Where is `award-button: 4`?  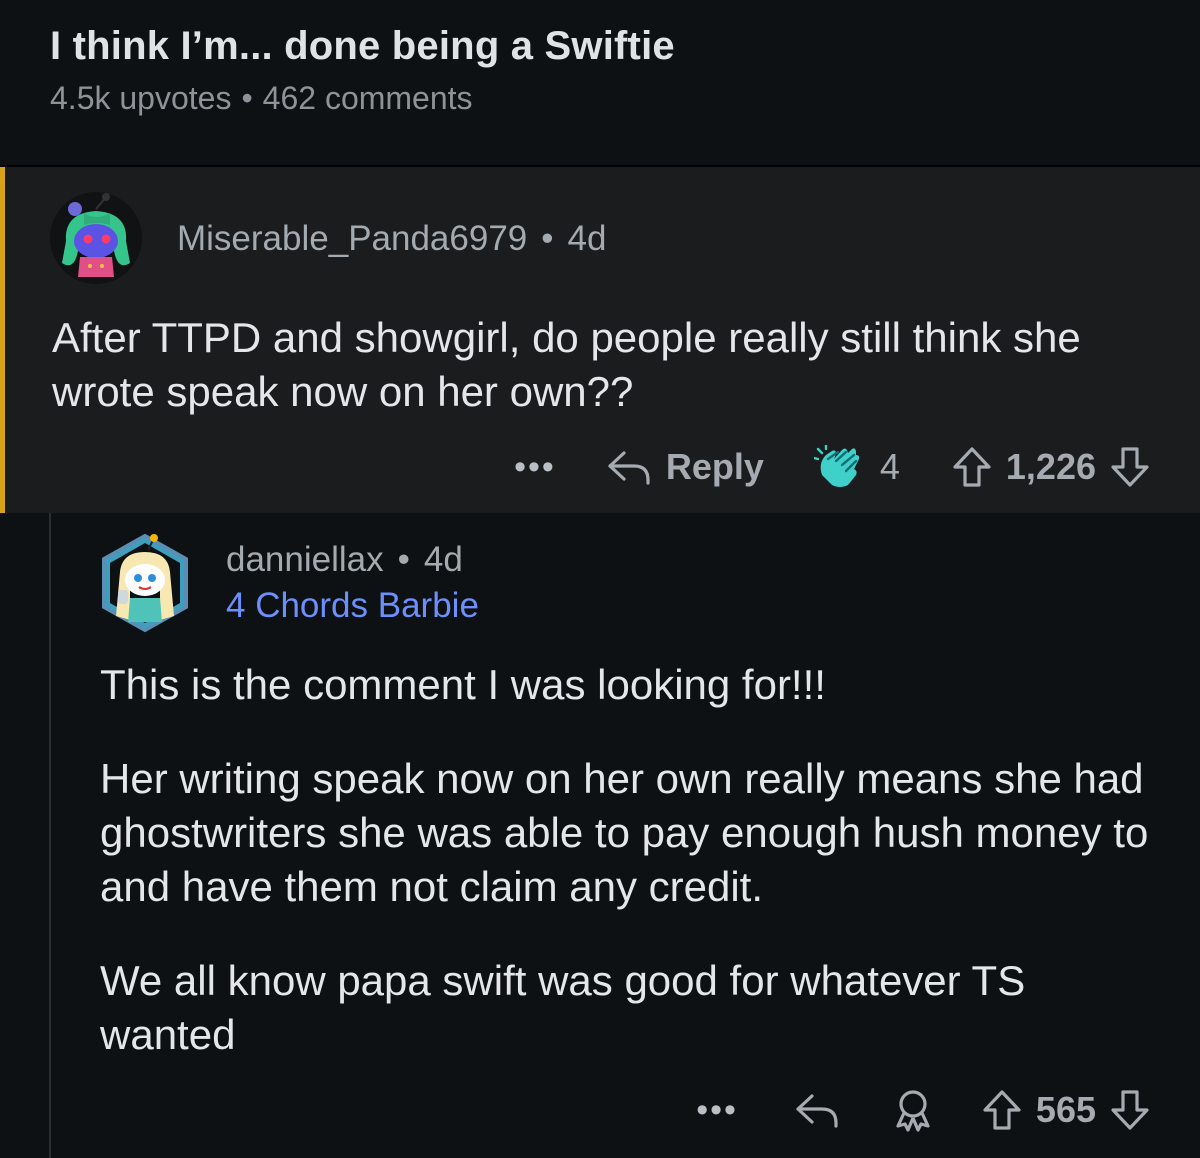
award-button: 4 is located at coordinates (856, 467).